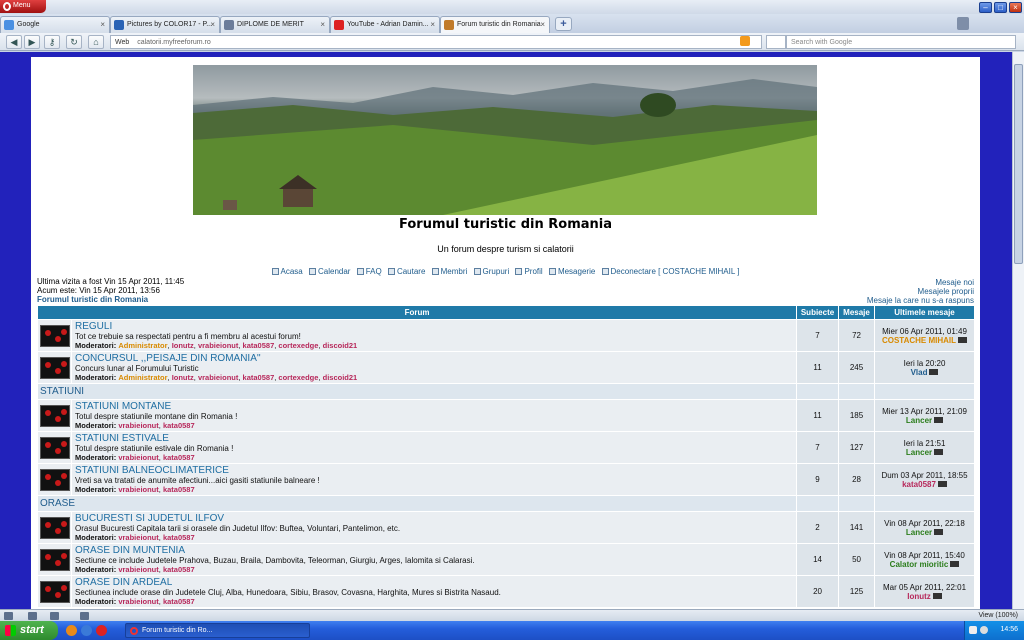 The image size is (1024, 640). I want to click on forum-name-link: ORASE DIN ARDEAL, so click(434, 582).